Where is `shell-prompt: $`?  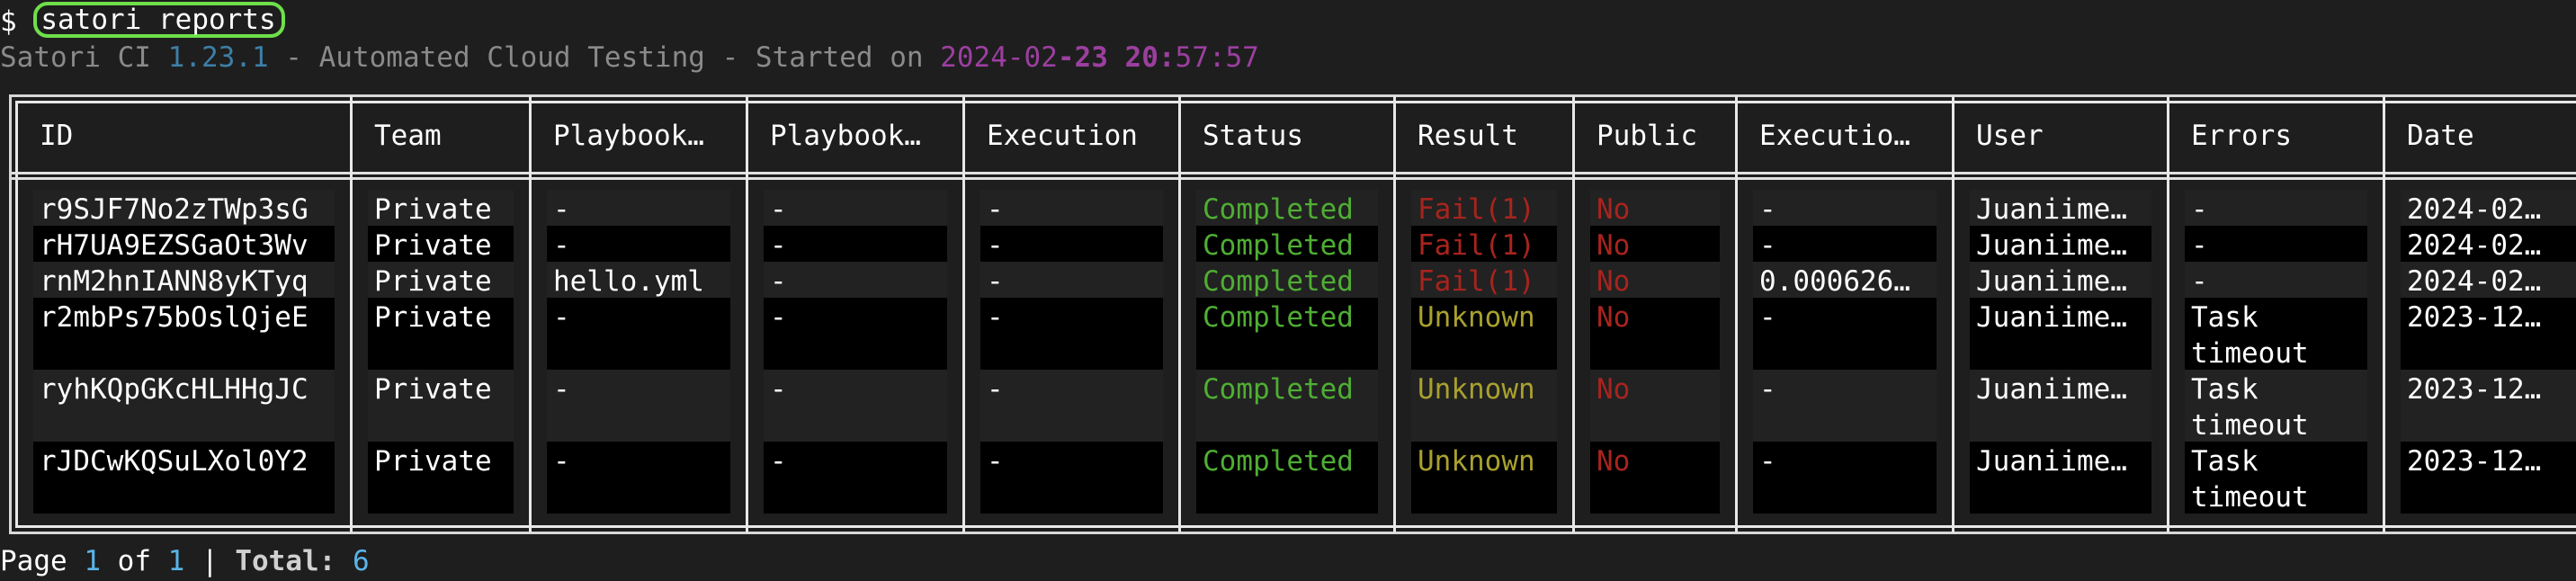
shell-prompt: $ is located at coordinates (8, 21).